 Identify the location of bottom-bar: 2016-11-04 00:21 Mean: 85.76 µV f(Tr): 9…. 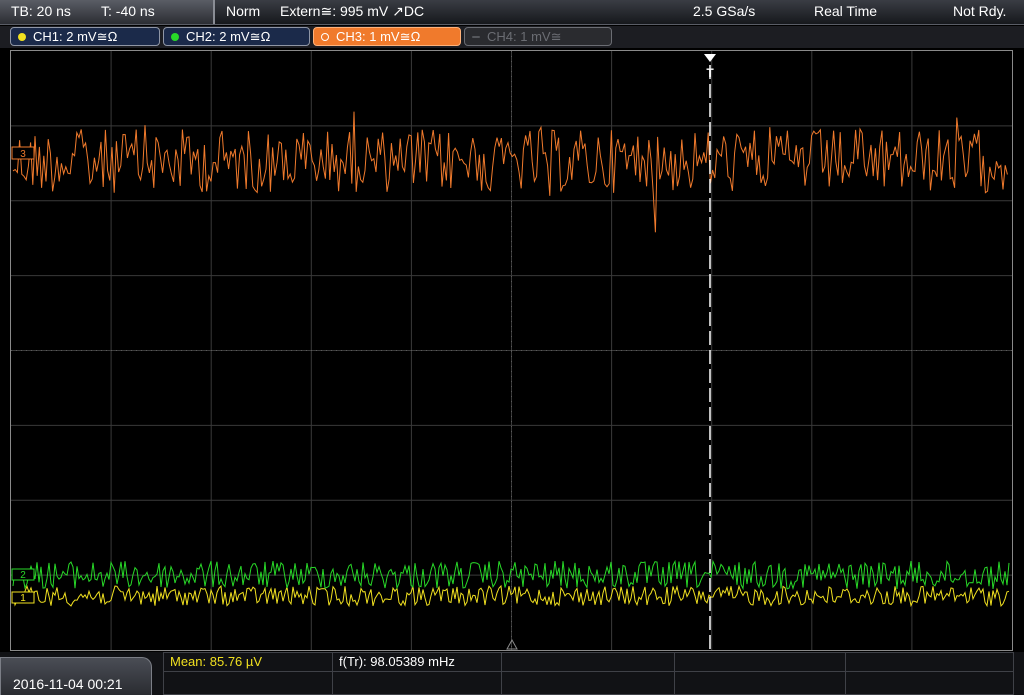
(512, 673).